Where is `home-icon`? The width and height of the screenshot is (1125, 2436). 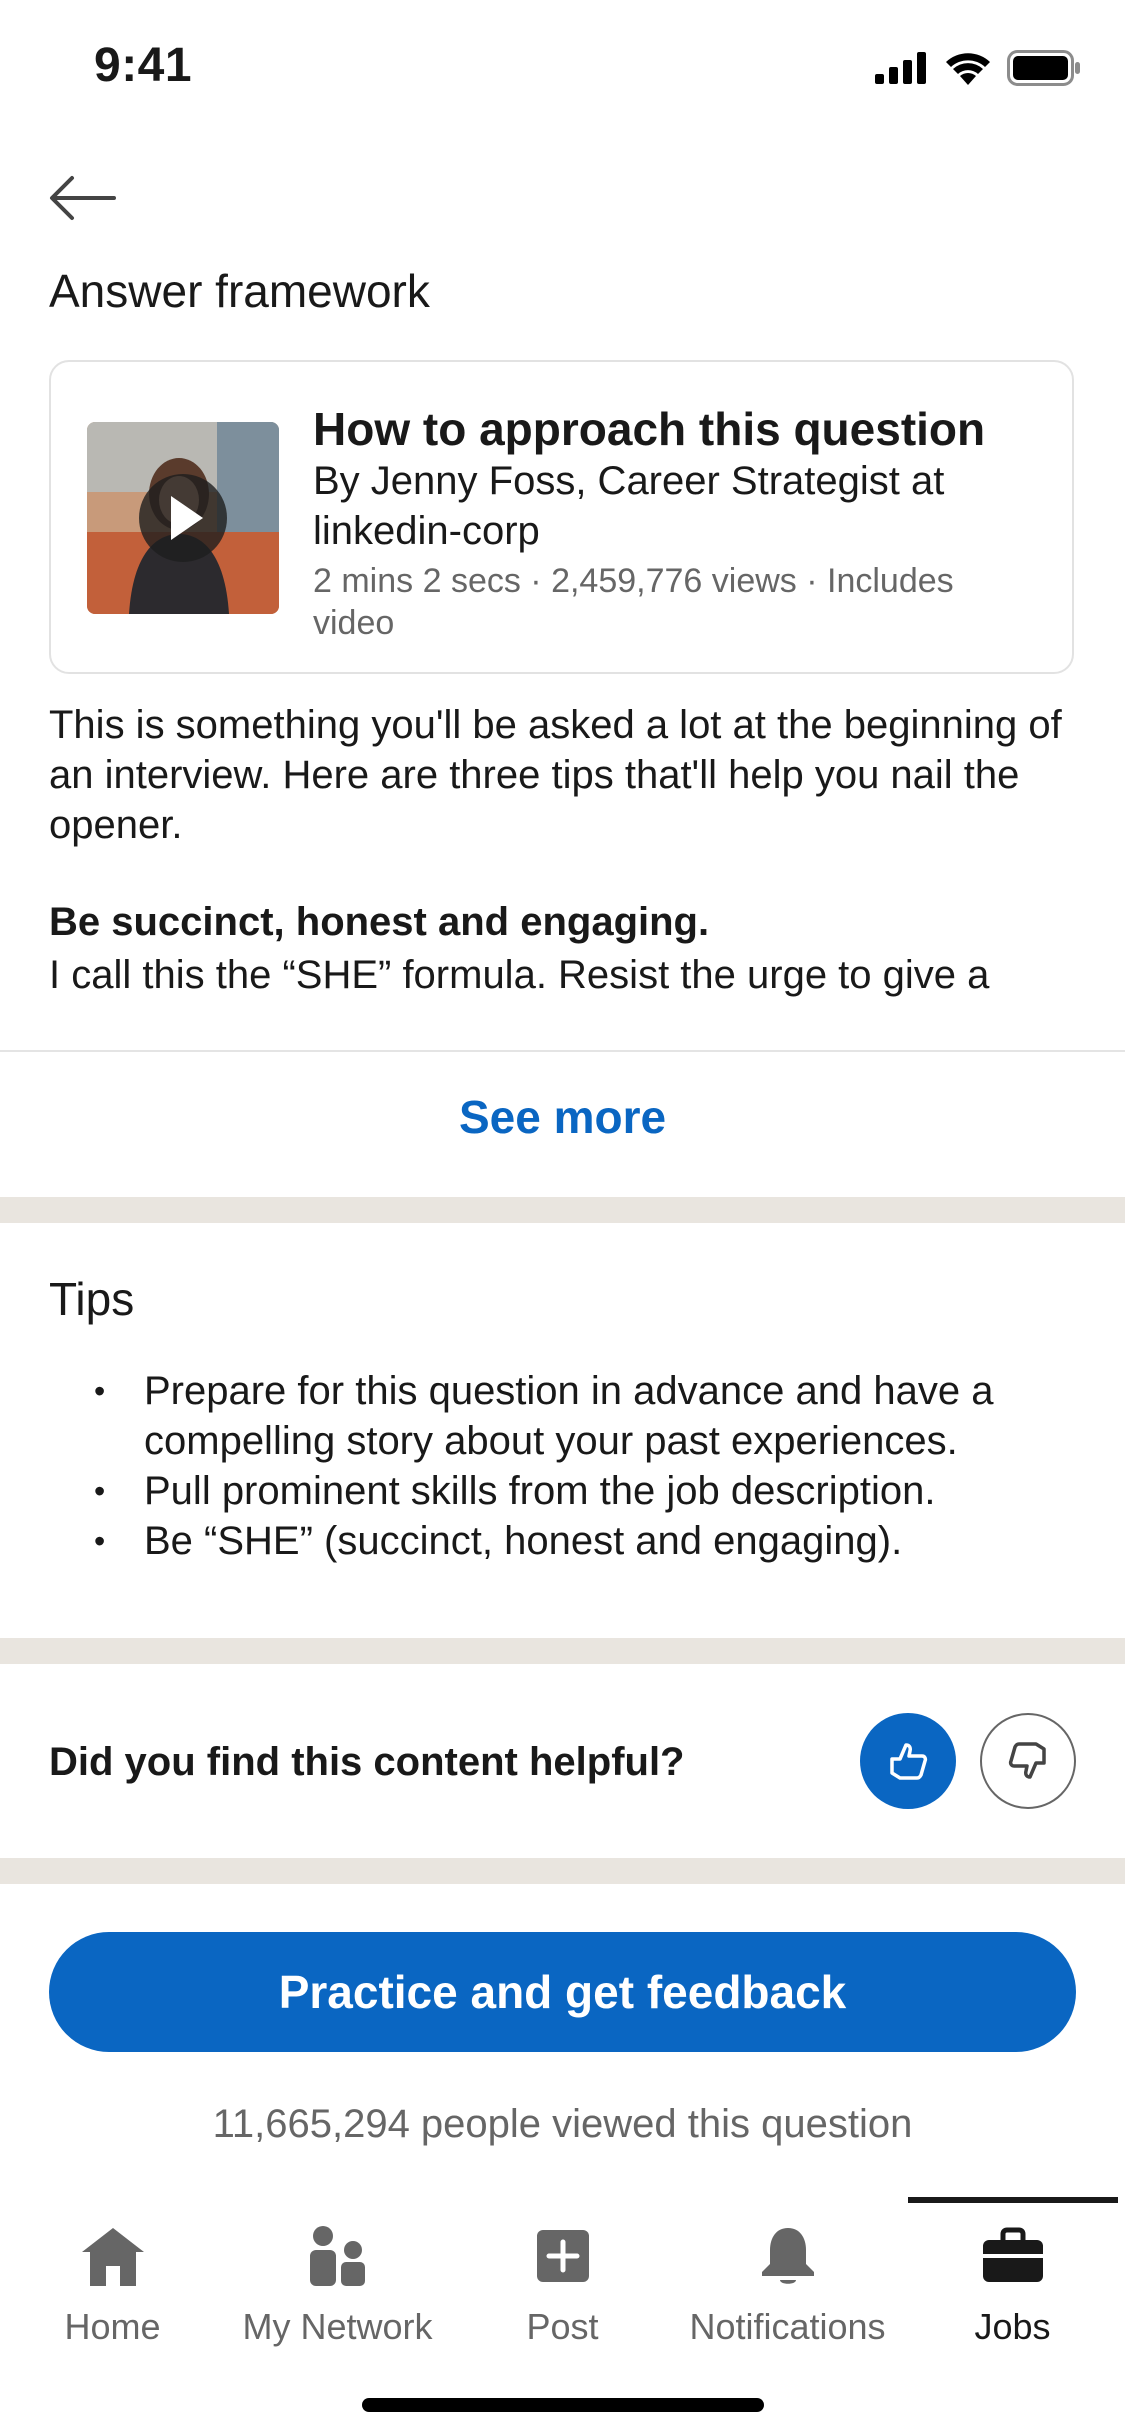 home-icon is located at coordinates (112, 2257).